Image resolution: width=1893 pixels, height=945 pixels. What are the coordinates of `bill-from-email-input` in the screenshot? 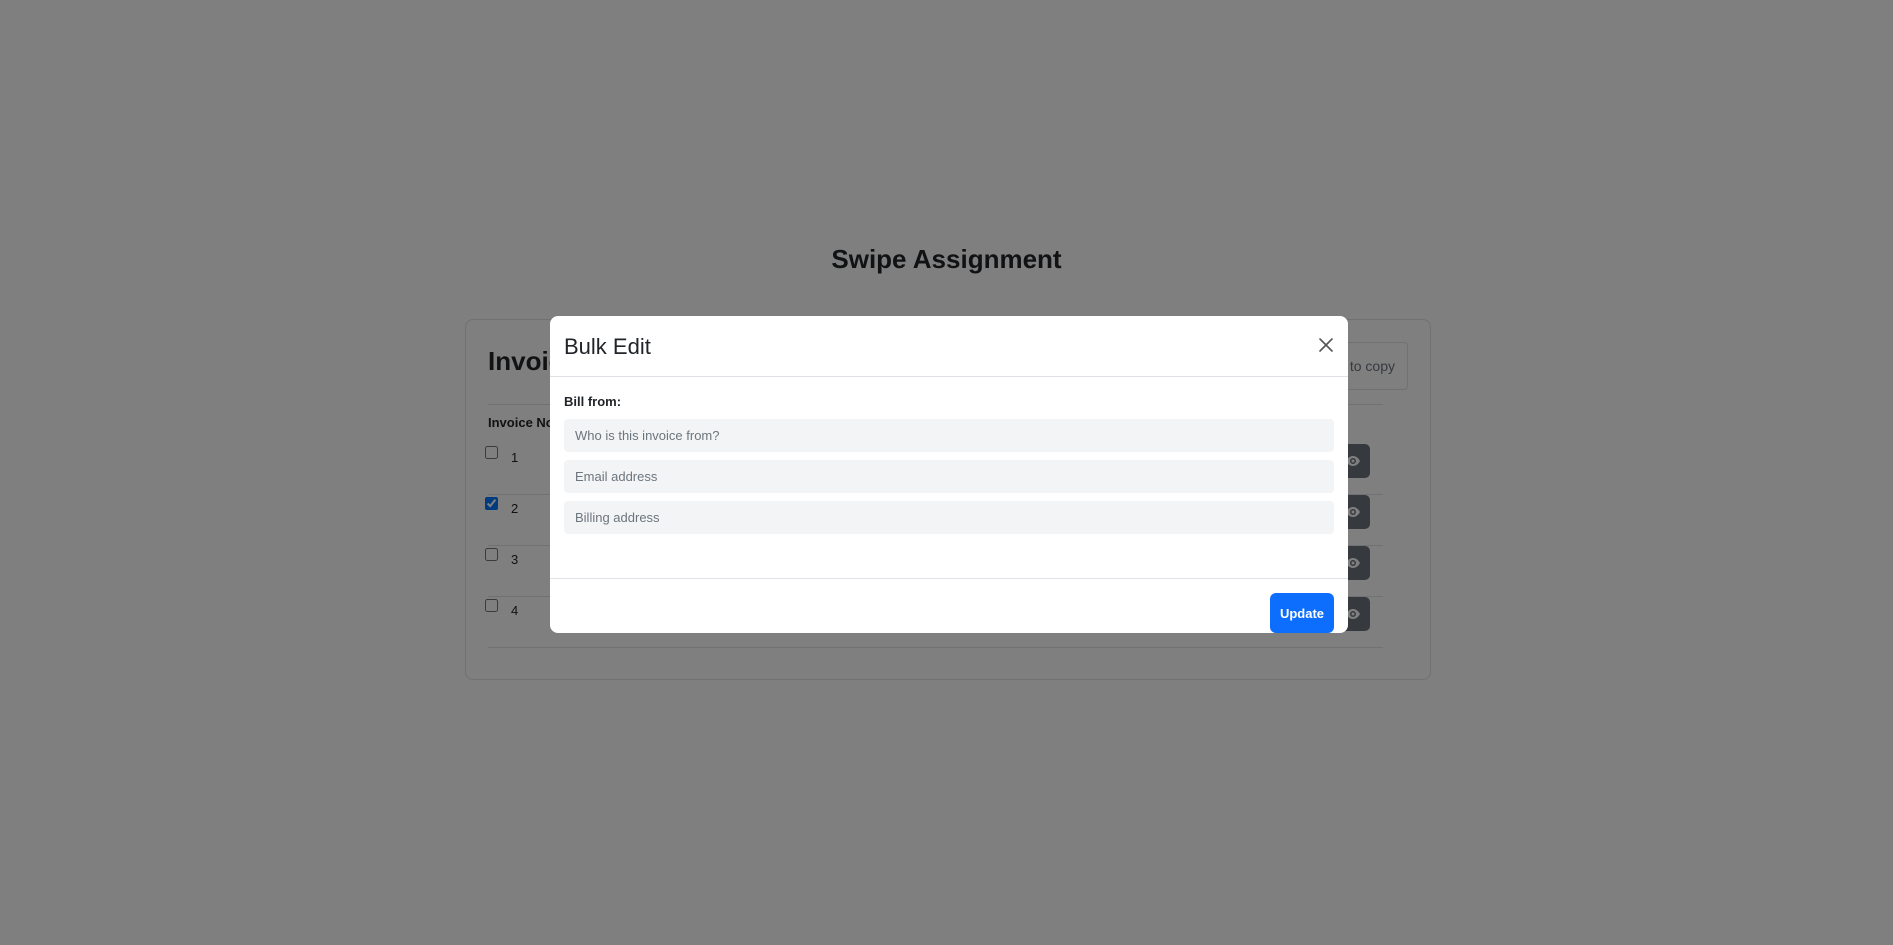 It's located at (949, 476).